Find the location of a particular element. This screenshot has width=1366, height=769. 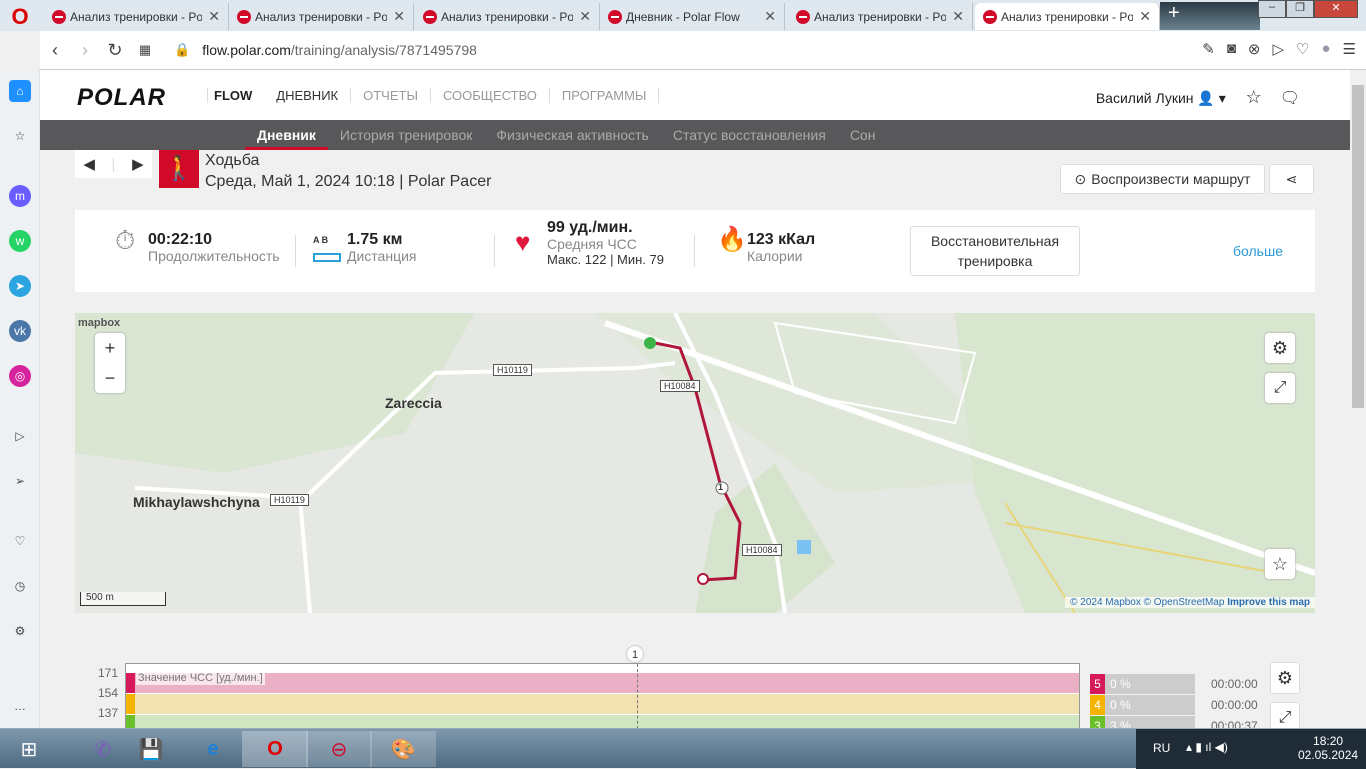

tab-title: Дневник - Polar Flow is located at coordinates (683, 16).